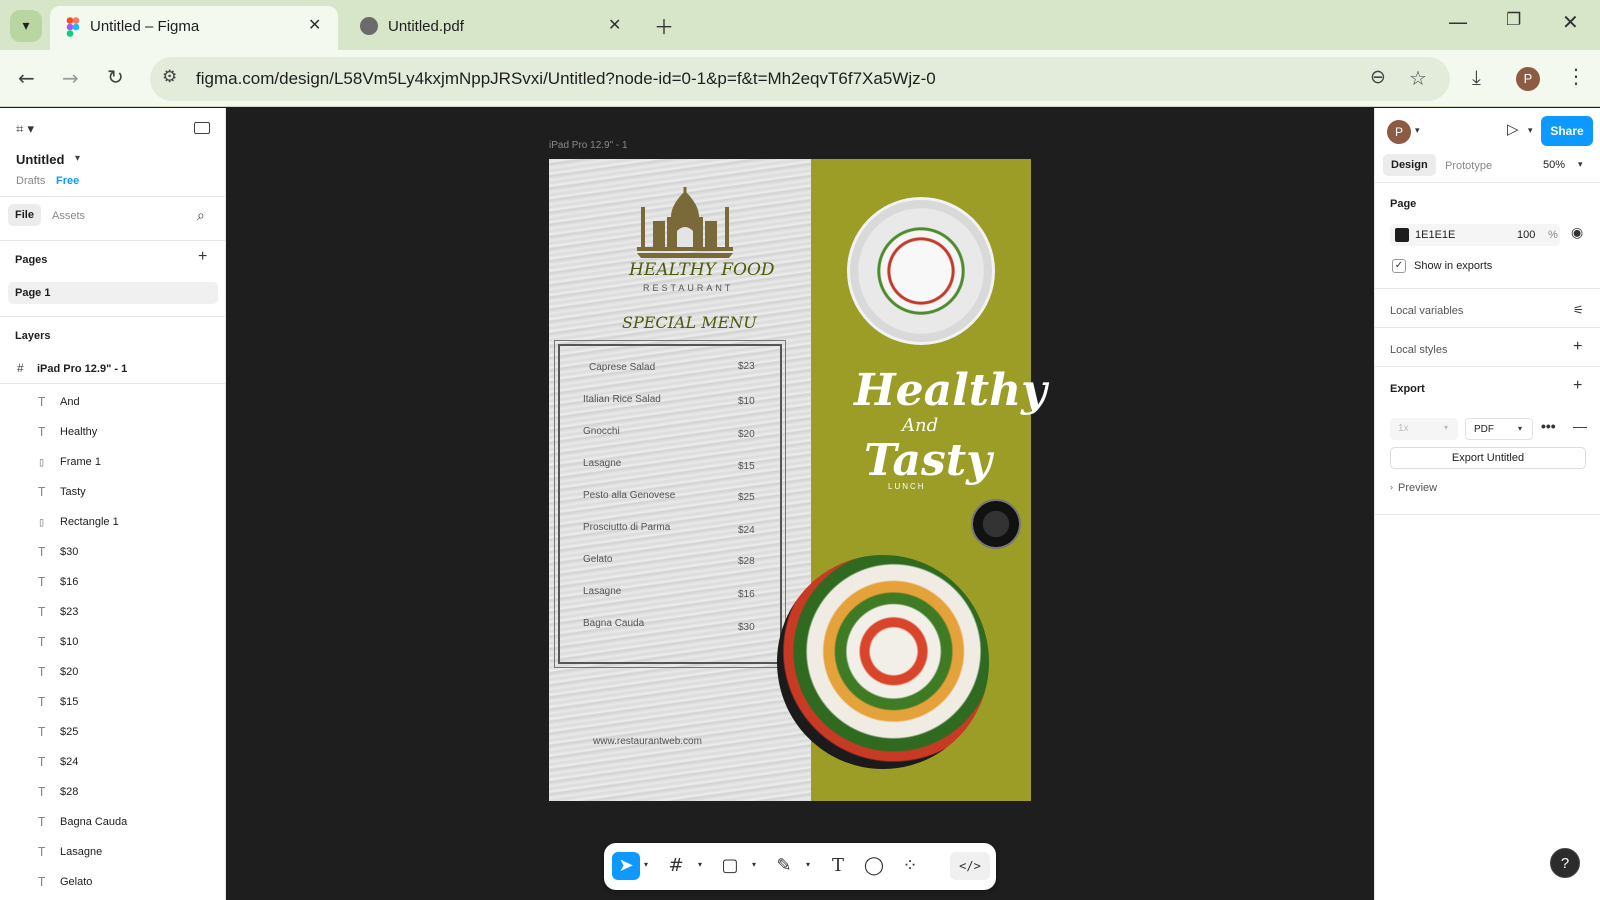  I want to click on layer-item: T $10, so click(113, 643).